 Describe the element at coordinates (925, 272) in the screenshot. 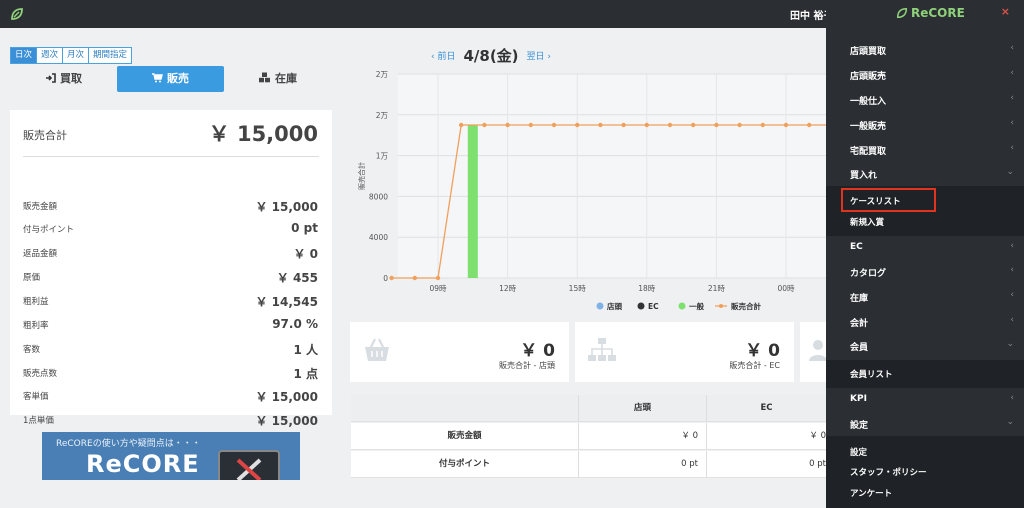

I see `sidebar-item-catalog: カタログ ‹` at that location.